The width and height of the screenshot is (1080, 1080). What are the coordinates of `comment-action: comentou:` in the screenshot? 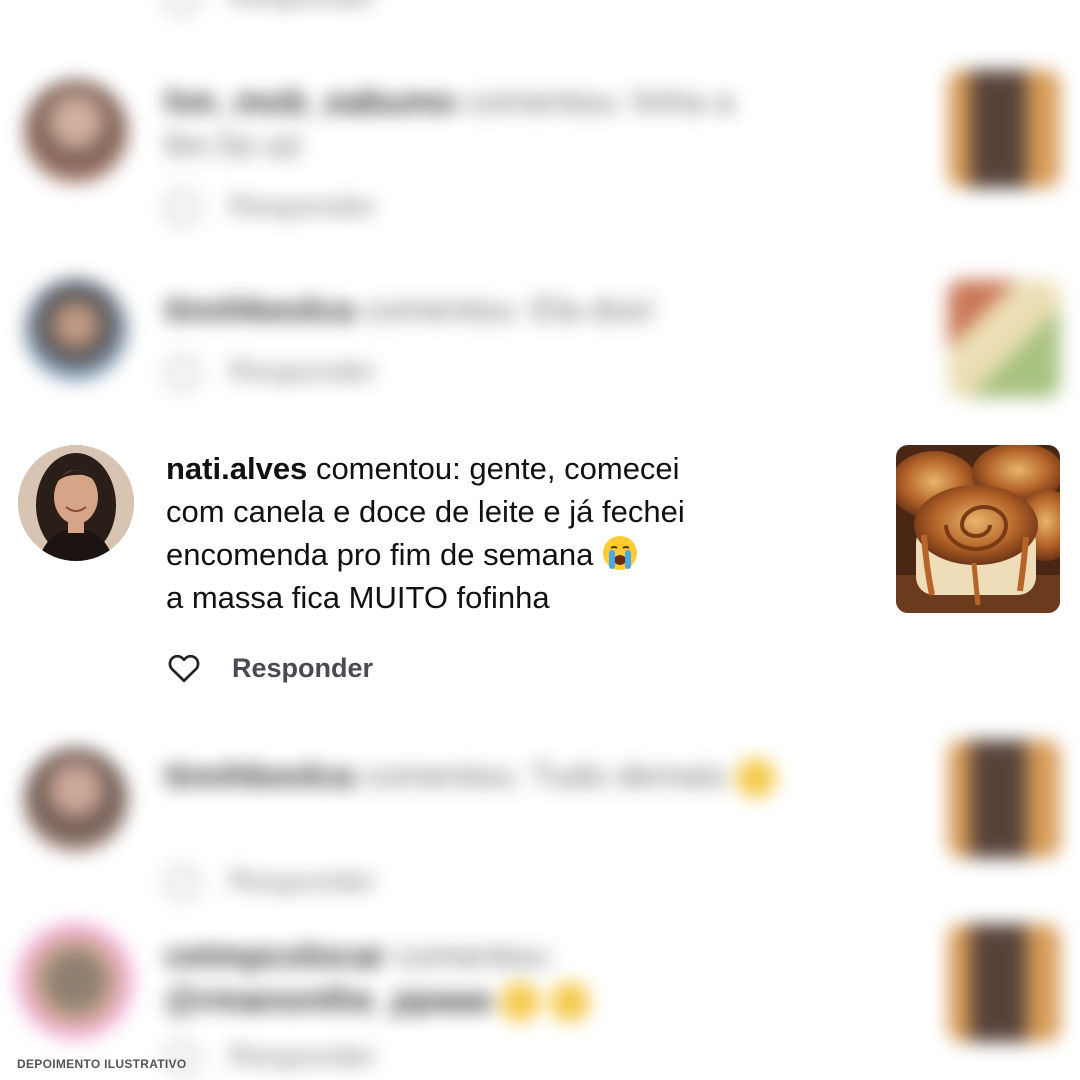 It's located at (388, 468).